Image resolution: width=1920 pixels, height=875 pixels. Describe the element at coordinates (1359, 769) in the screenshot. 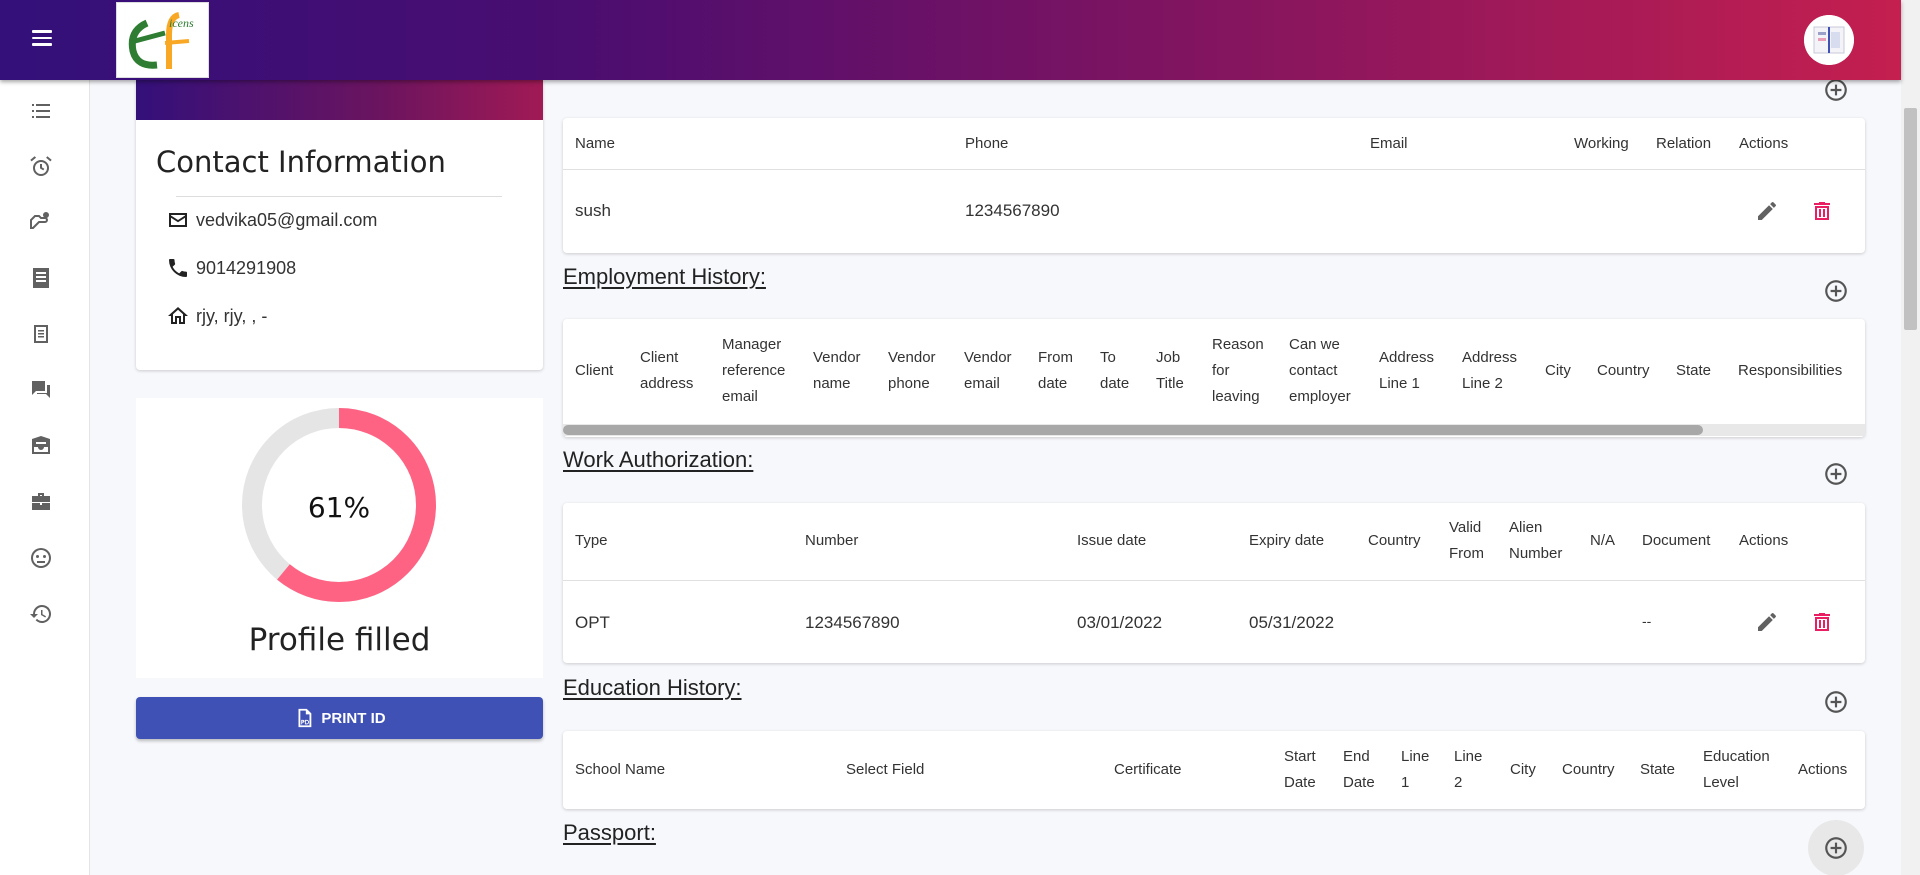

I see `col-header: End Date` at that location.